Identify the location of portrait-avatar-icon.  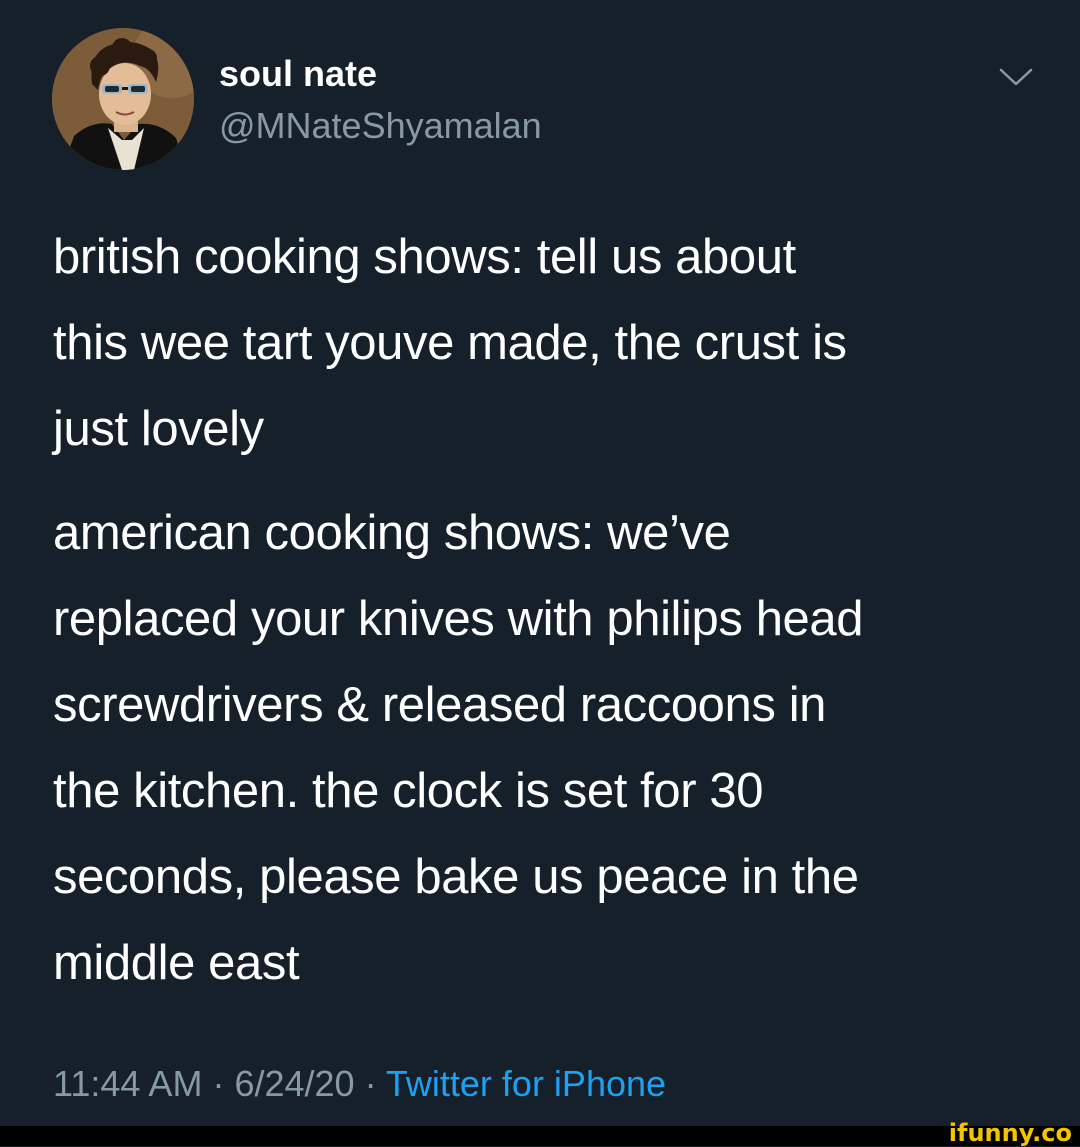
(123, 99).